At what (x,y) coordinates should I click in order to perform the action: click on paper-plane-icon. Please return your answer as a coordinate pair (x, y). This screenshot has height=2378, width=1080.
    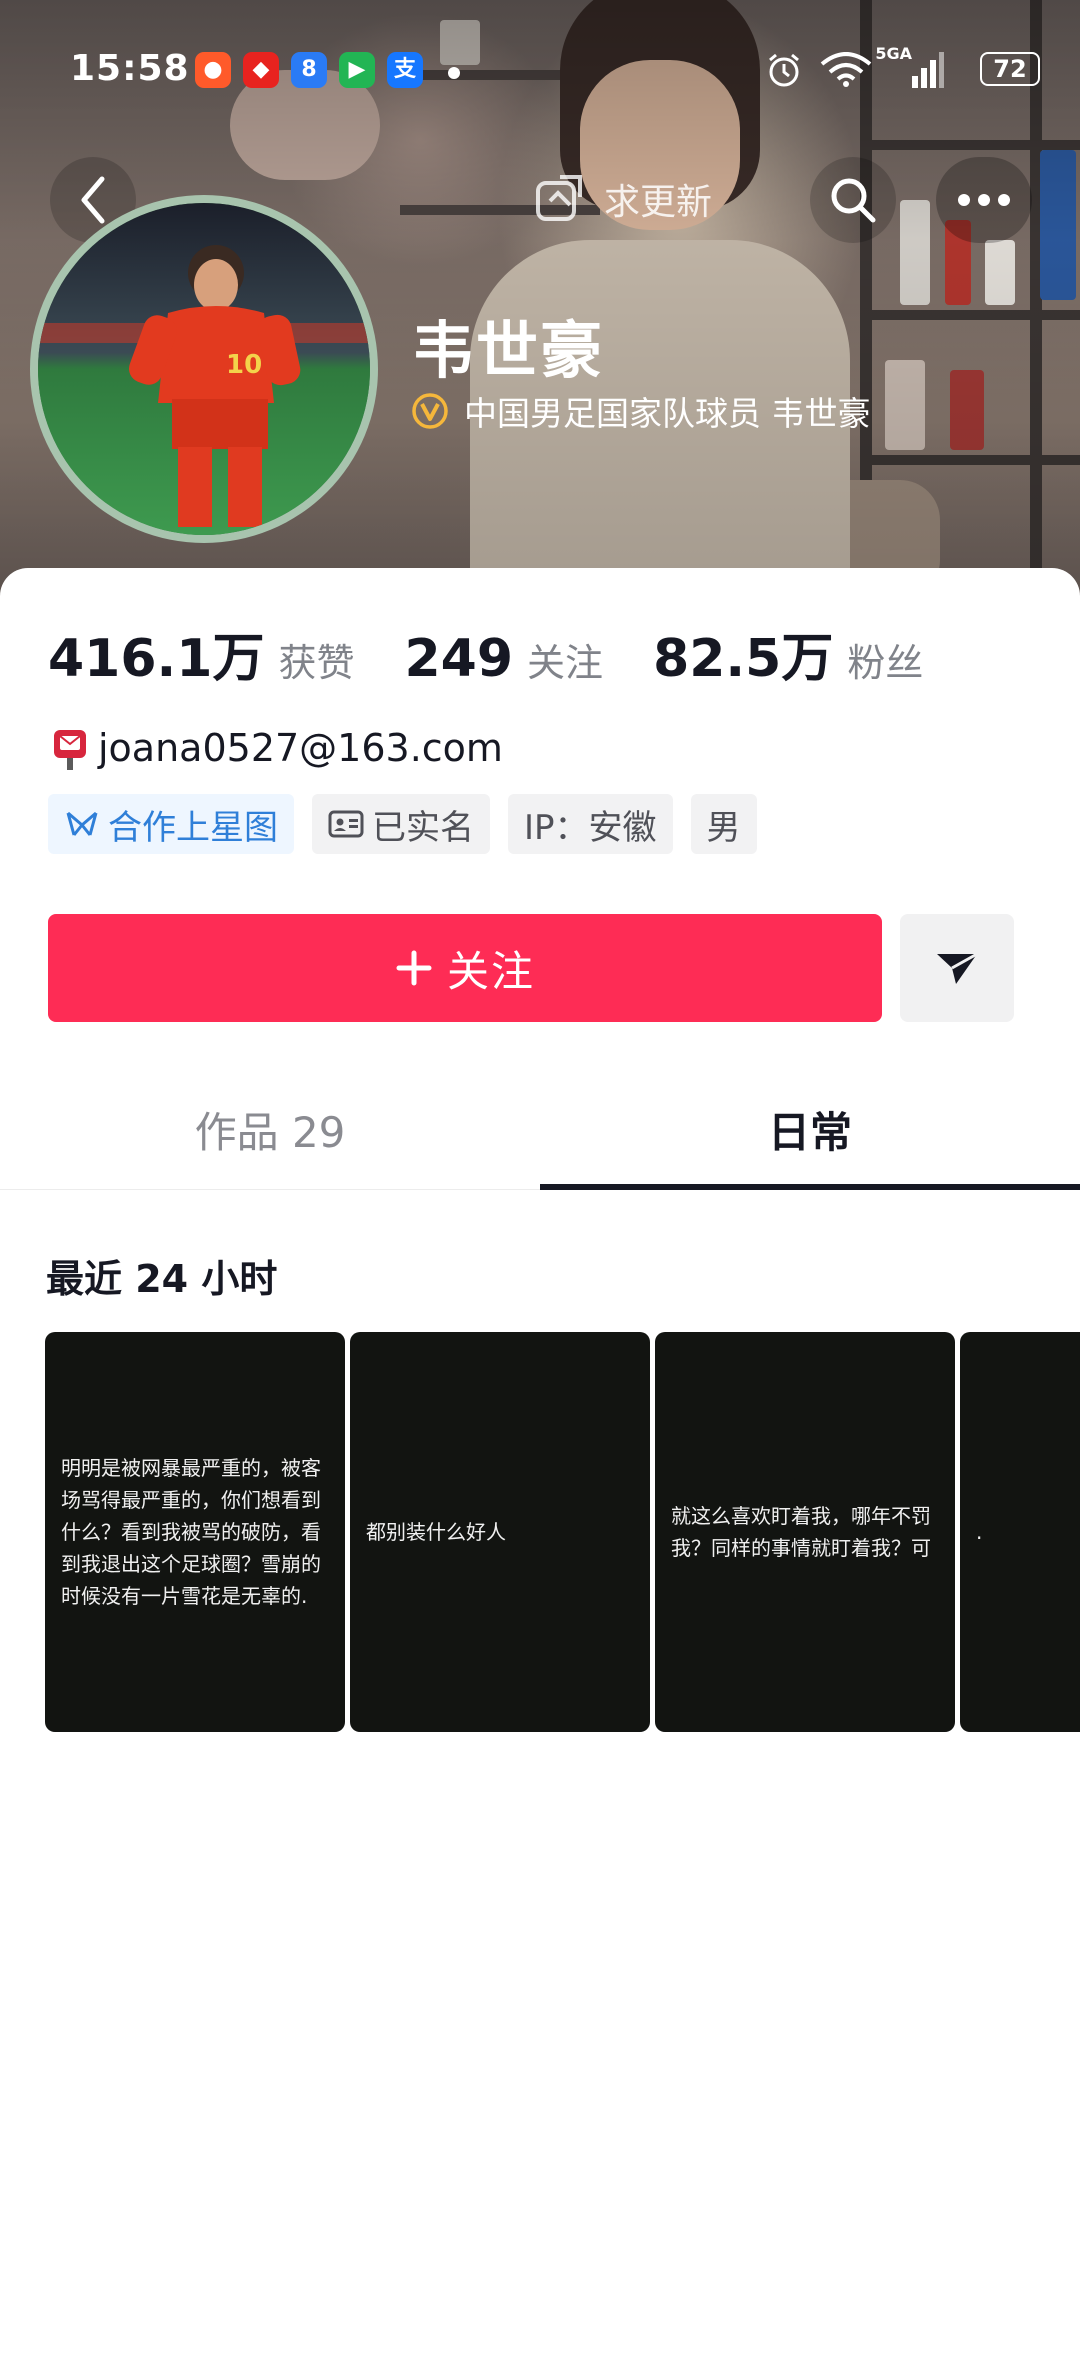
    Looking at the image, I should click on (957, 968).